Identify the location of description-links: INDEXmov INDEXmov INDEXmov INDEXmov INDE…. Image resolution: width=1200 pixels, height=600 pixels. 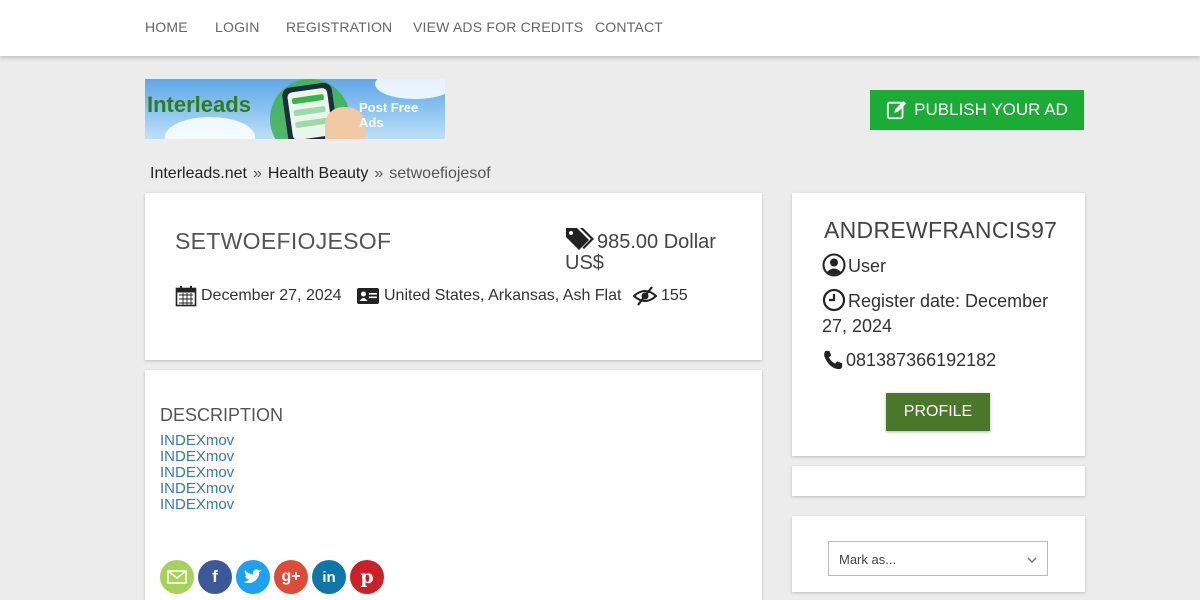
(197, 473).